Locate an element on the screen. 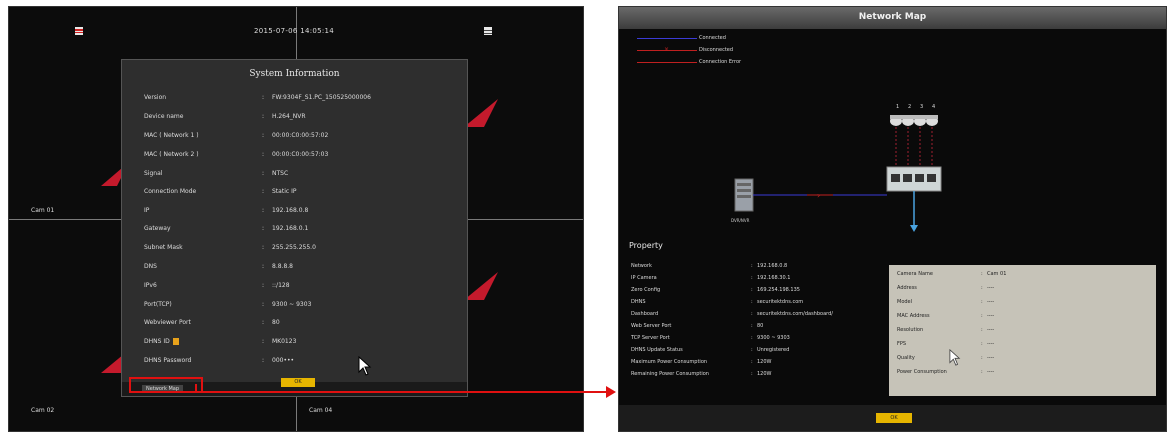  camera-value: Cam 01 is located at coordinates (997, 274).